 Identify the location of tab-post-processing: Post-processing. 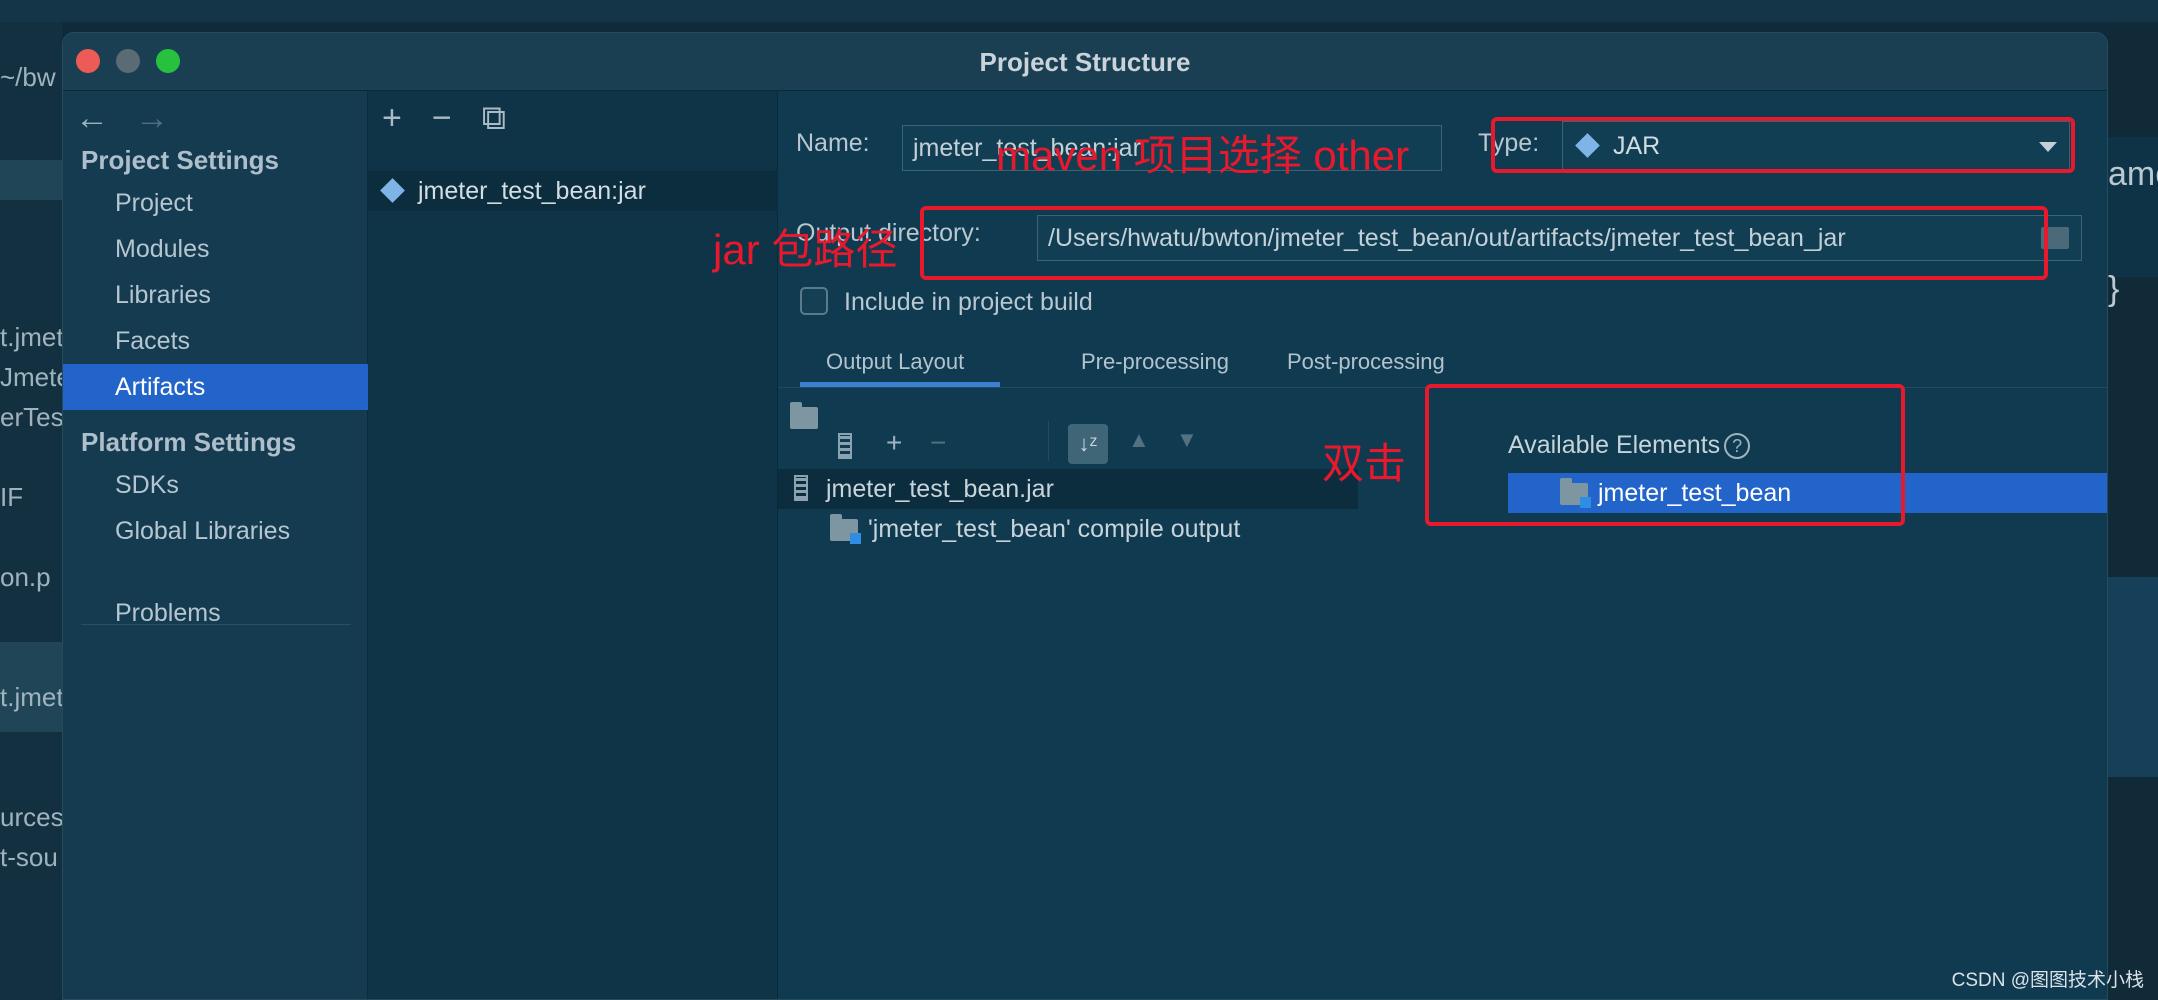
(1366, 362).